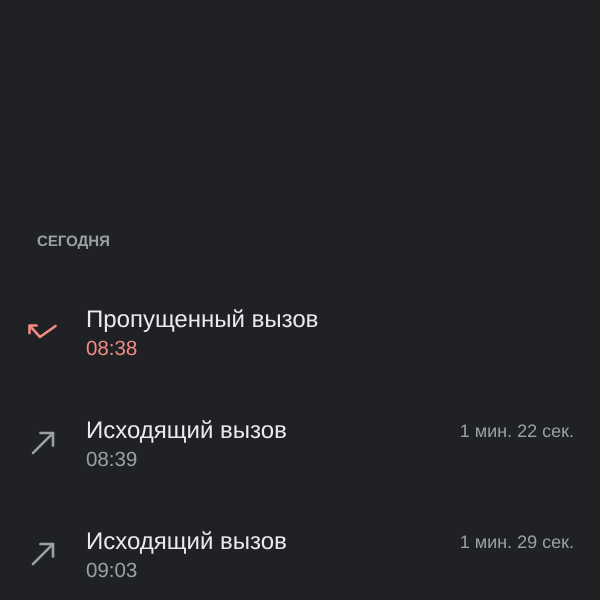 The image size is (600, 600). I want to click on call-time: 08:38, so click(112, 349).